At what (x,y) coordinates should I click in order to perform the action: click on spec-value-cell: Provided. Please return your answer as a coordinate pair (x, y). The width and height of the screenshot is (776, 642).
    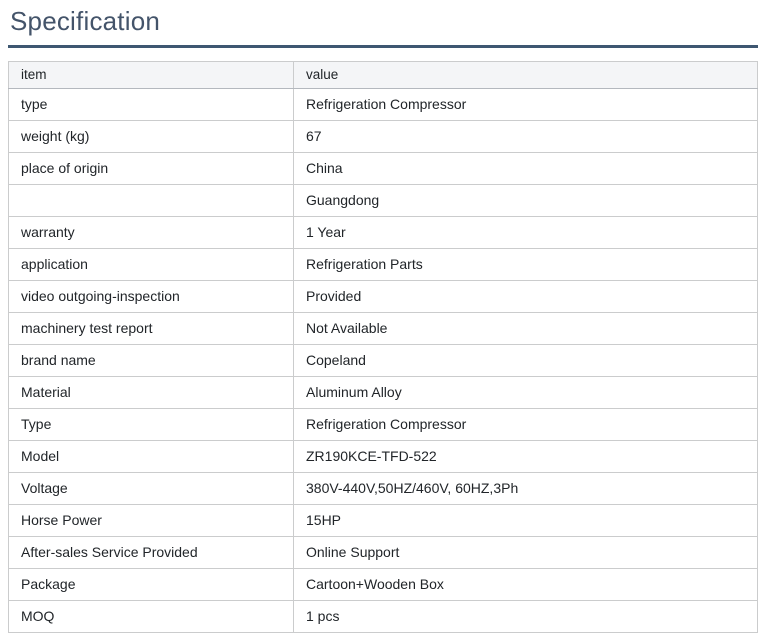
    Looking at the image, I should click on (525, 296).